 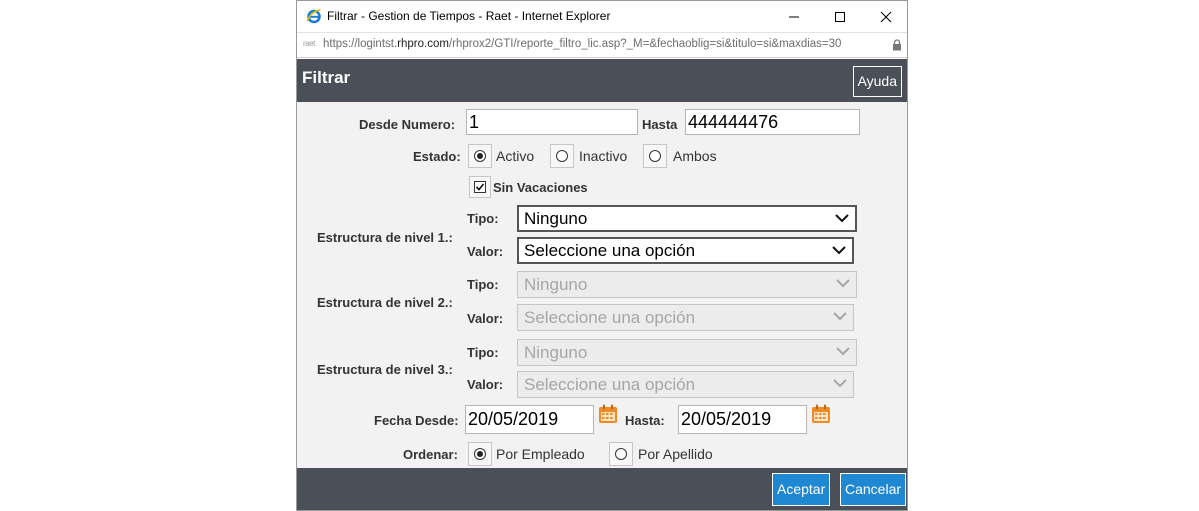 I want to click on sin-vacaciones-checkbox, so click(x=480, y=187).